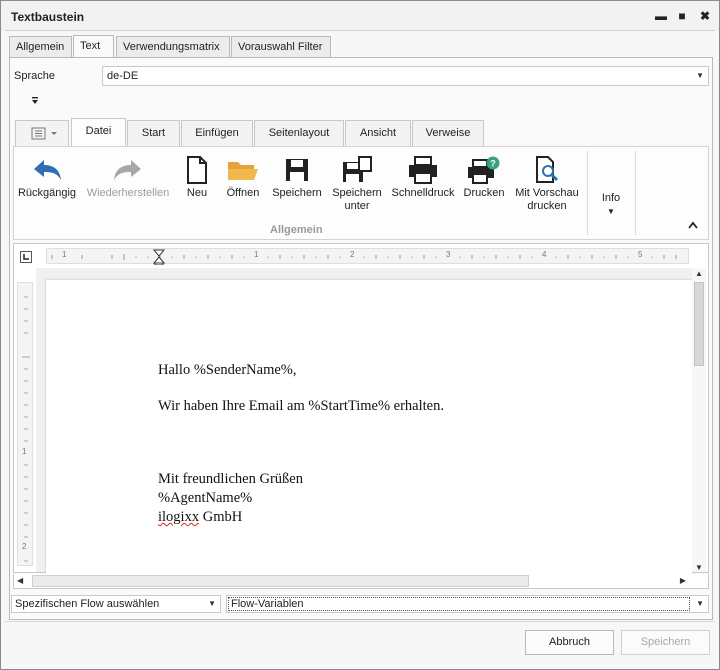 The width and height of the screenshot is (720, 670). What do you see at coordinates (661, 16) in the screenshot?
I see `minimize-button: ▬` at bounding box center [661, 16].